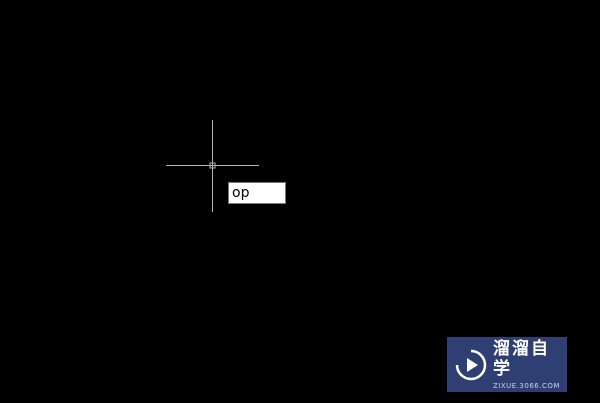 The width and height of the screenshot is (600, 403). Describe the element at coordinates (471, 364) in the screenshot. I see `play-circle-icon` at that location.